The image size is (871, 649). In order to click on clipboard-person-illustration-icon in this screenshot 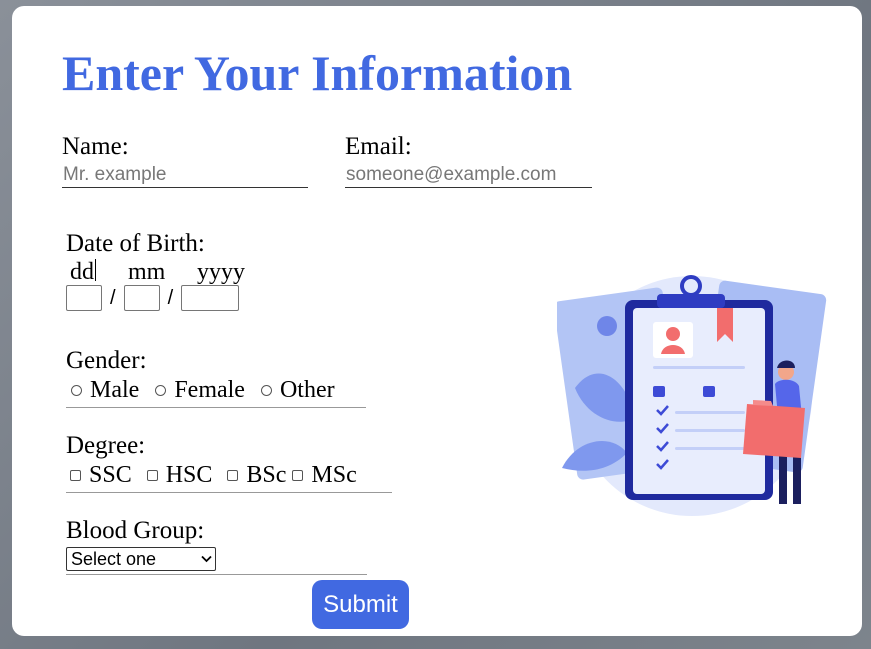, I will do `click(692, 395)`.